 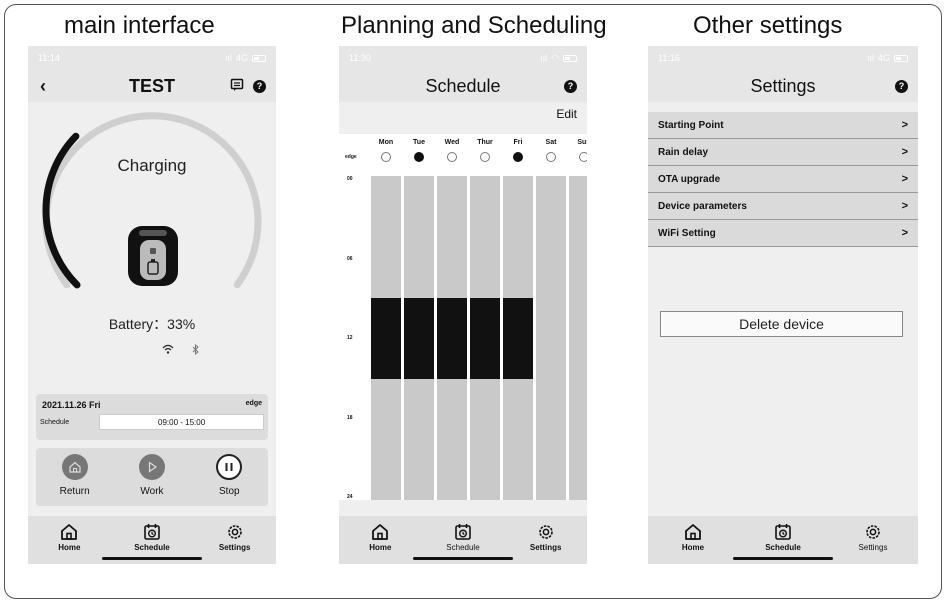 I want to click on edit-button: Edit, so click(x=566, y=114).